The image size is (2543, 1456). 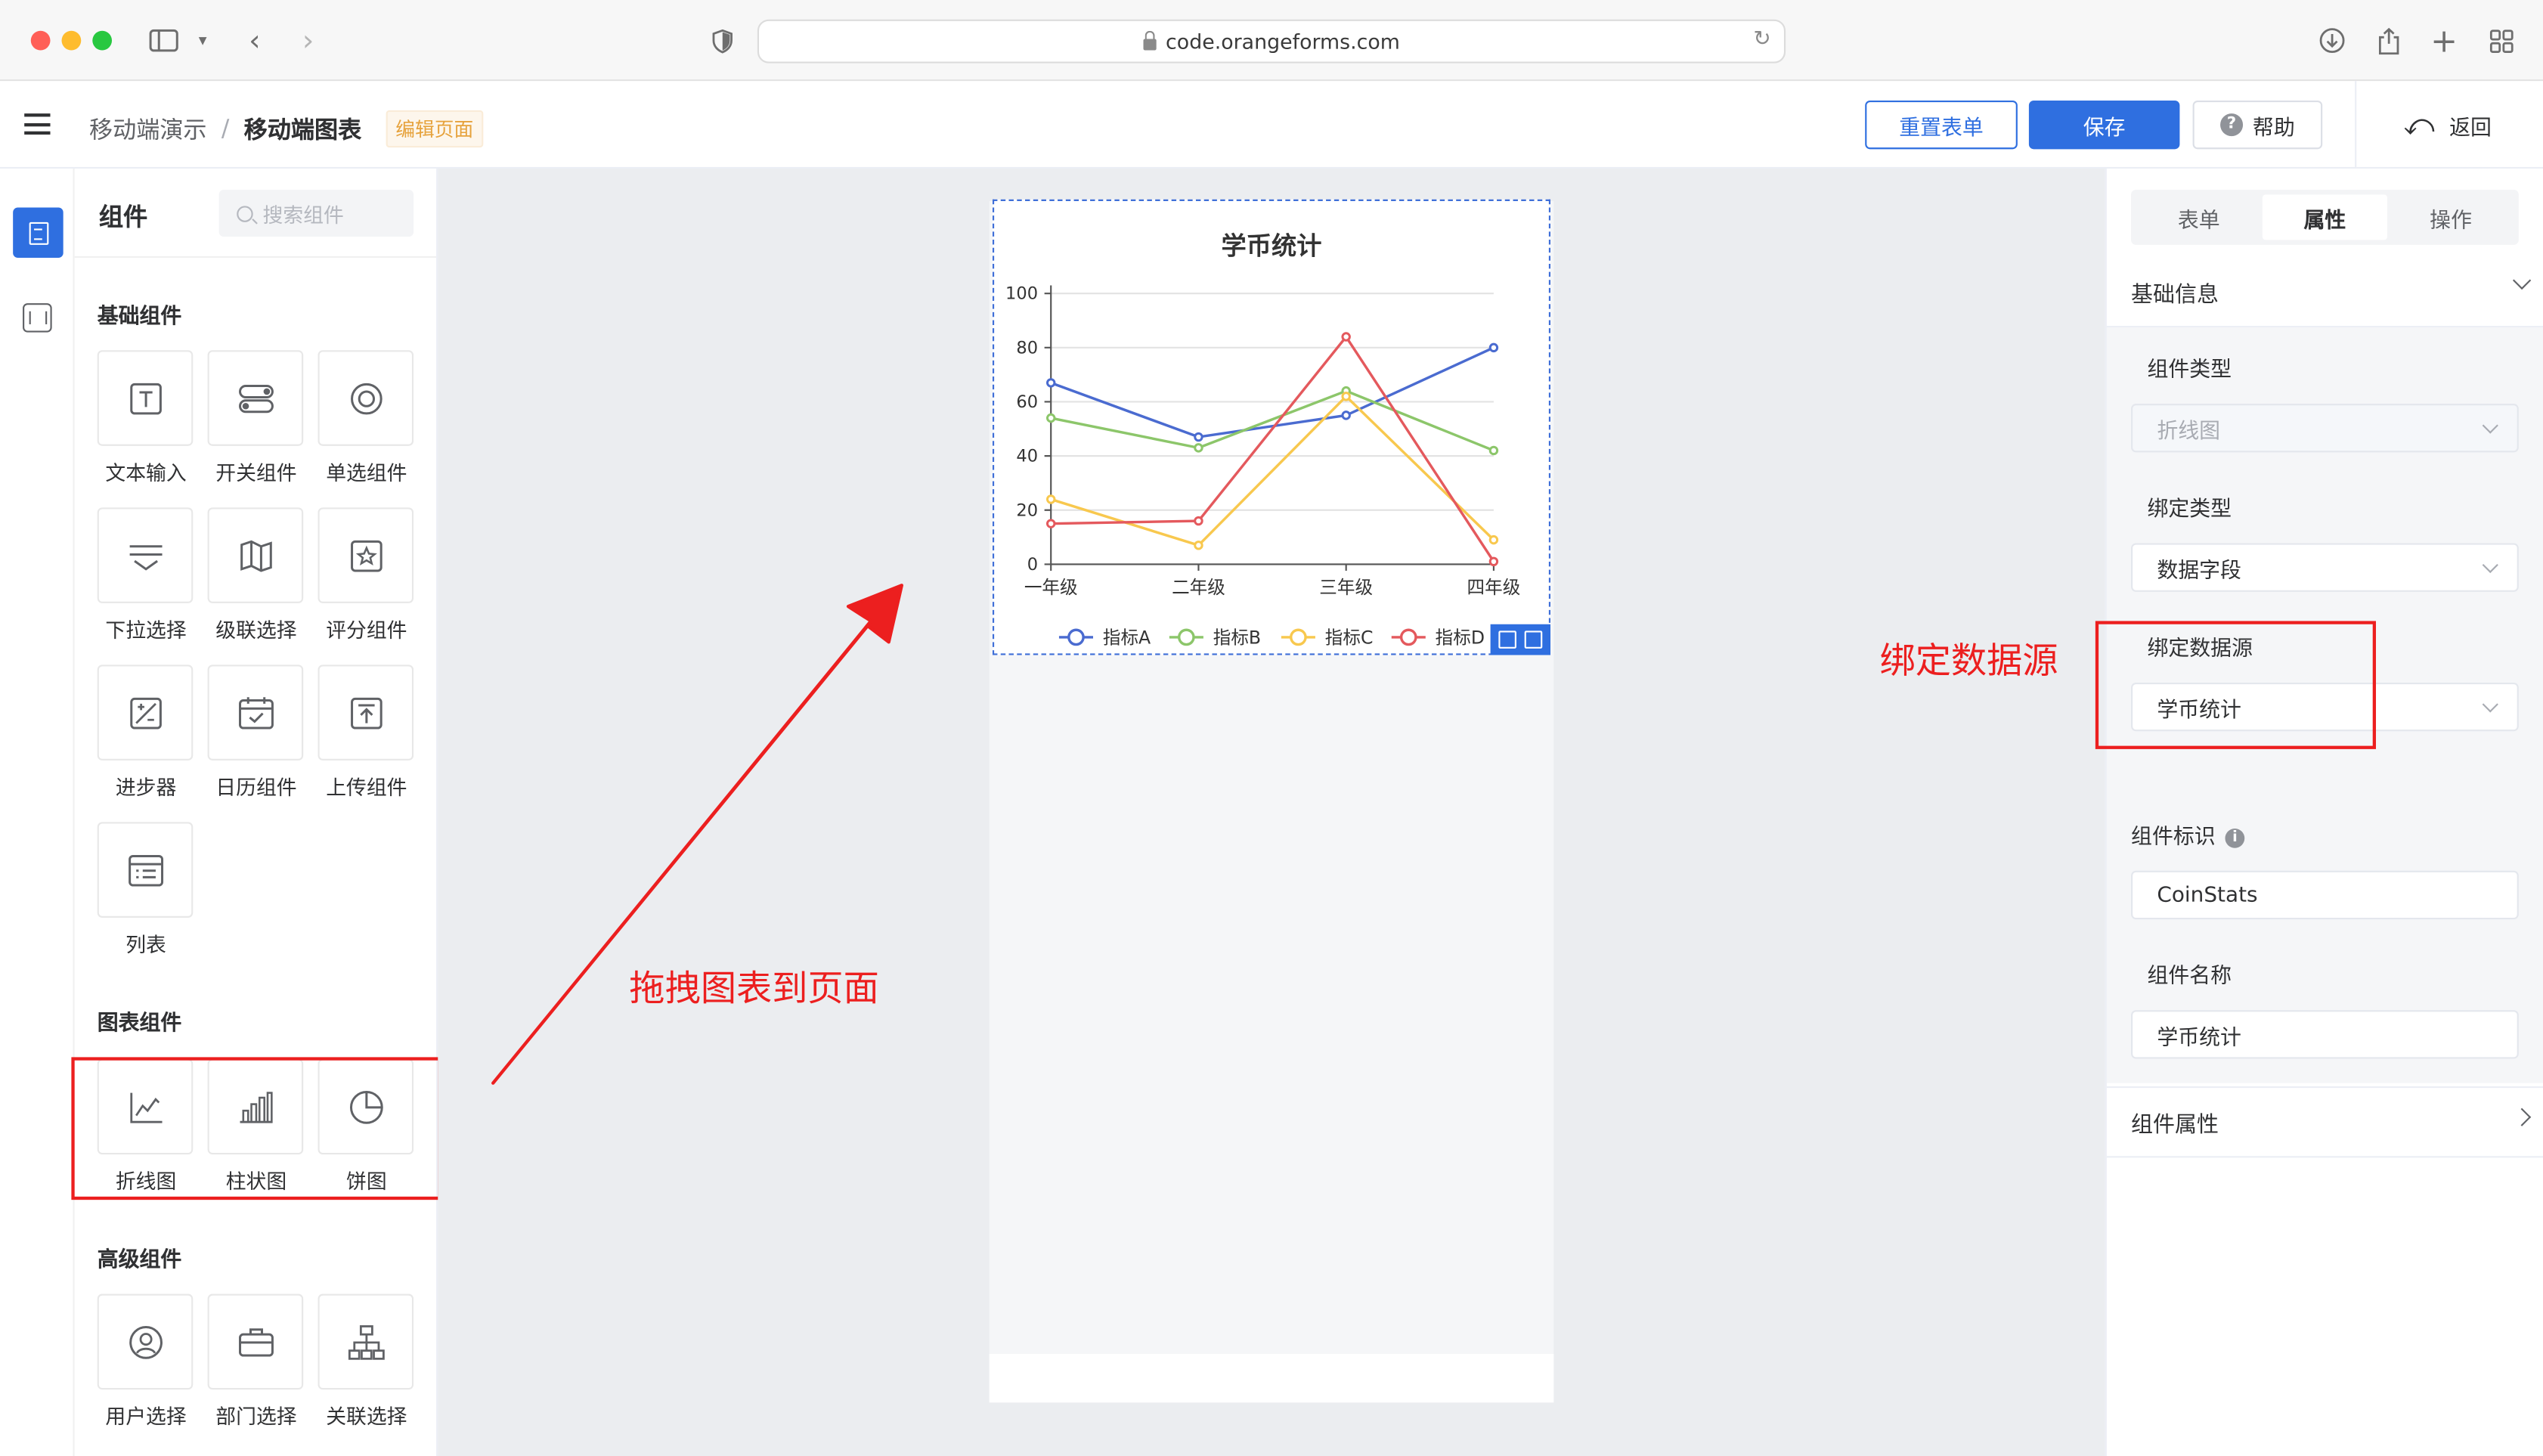 I want to click on input-value: 学币统计, so click(x=2199, y=1037).